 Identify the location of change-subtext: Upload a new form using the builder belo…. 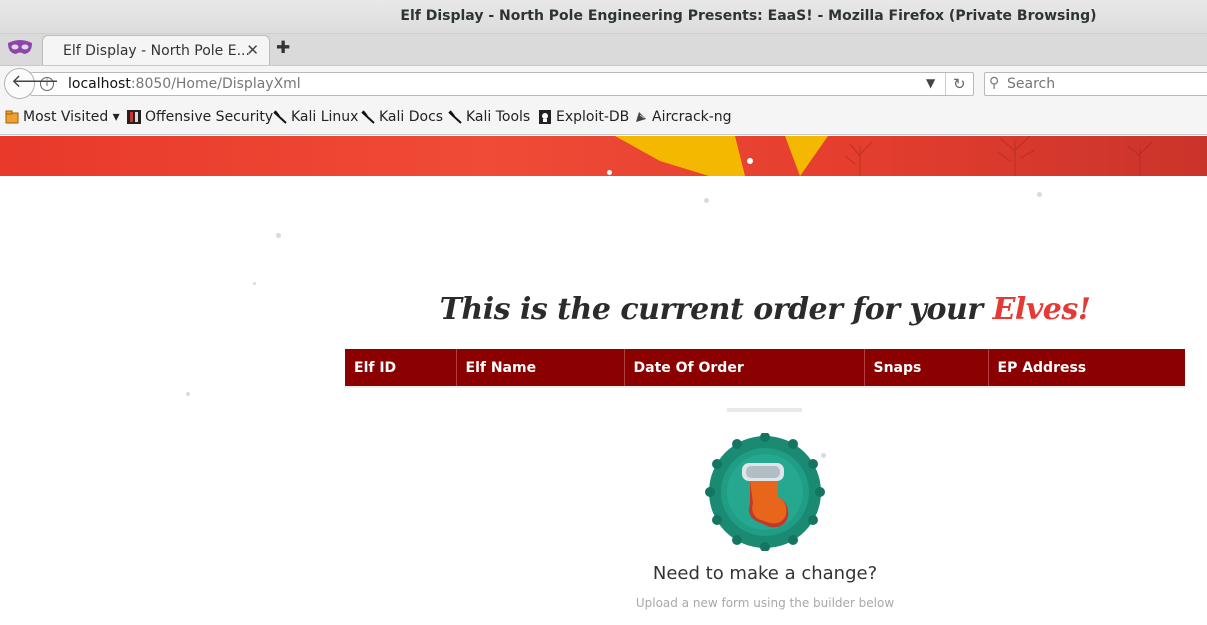
(765, 603).